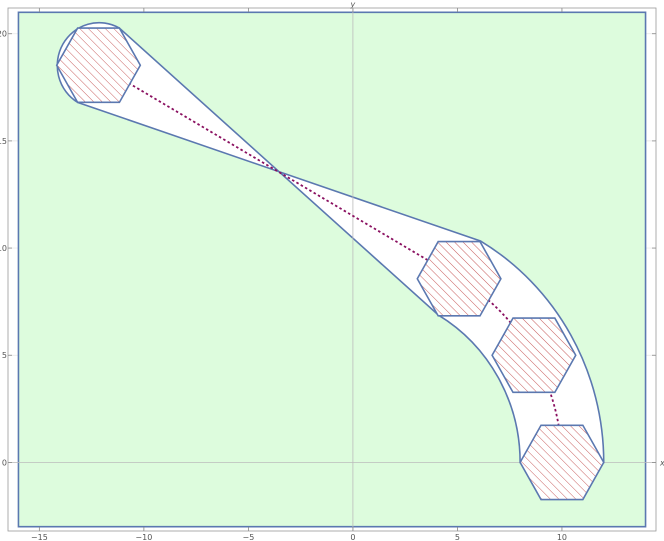 This screenshot has width=664, height=541. I want to click on x-tick-label: 0, so click(352, 537).